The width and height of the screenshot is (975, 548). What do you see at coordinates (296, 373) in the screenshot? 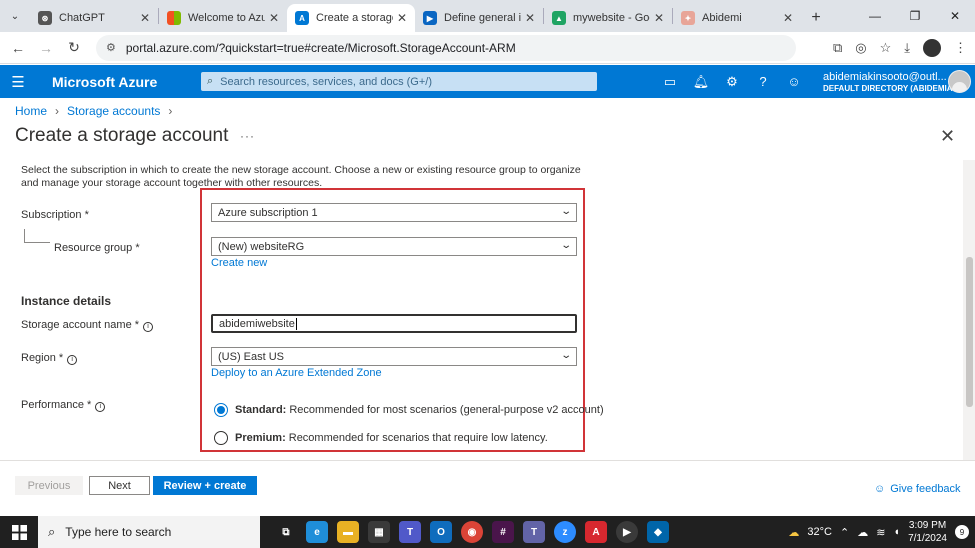
I see `extended-zone-link: Deploy to an Azure Extended Zone` at bounding box center [296, 373].